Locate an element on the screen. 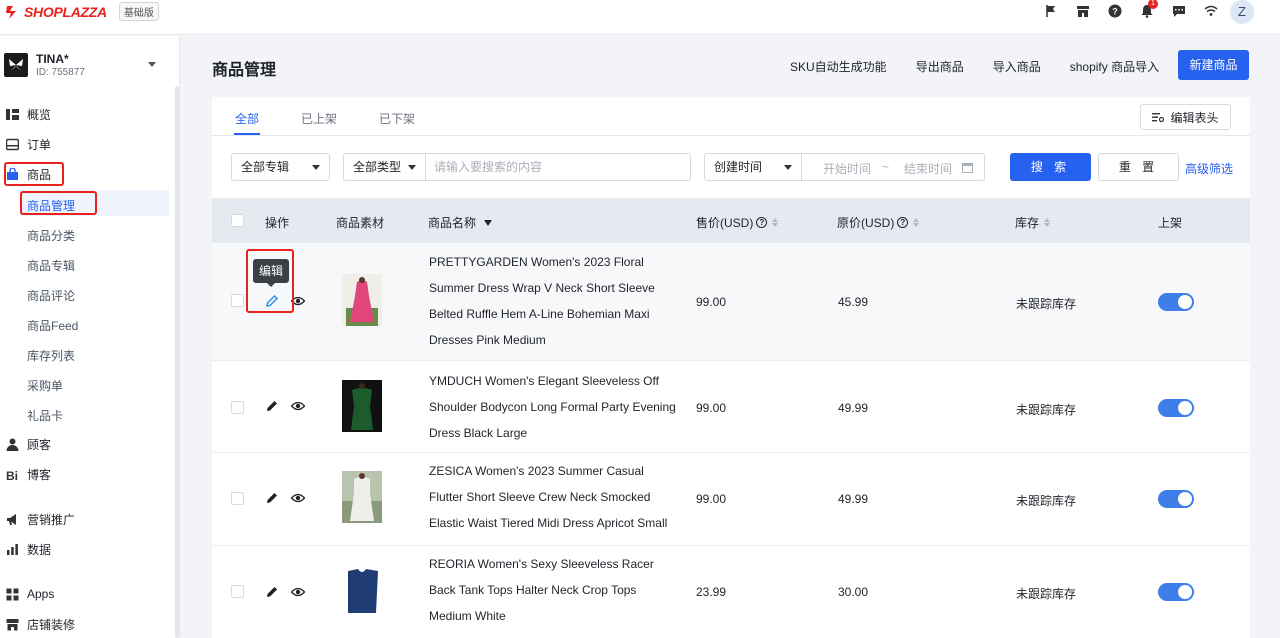 The image size is (1280, 638). brand-logo: SHOPLAZZA 基础版 is located at coordinates (81, 11).